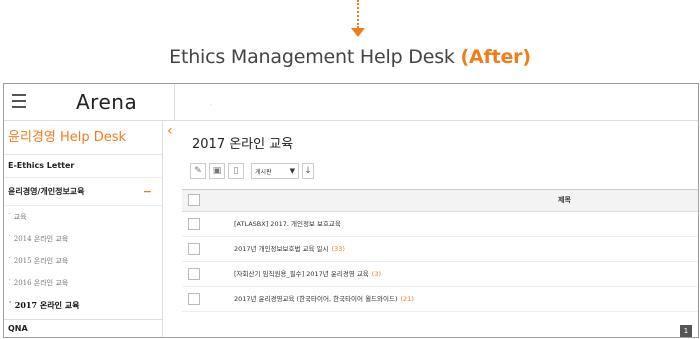 This screenshot has width=700, height=339. What do you see at coordinates (83, 166) in the screenshot?
I see `sidebar-item-ethics-letter: E-Ethics Letter` at bounding box center [83, 166].